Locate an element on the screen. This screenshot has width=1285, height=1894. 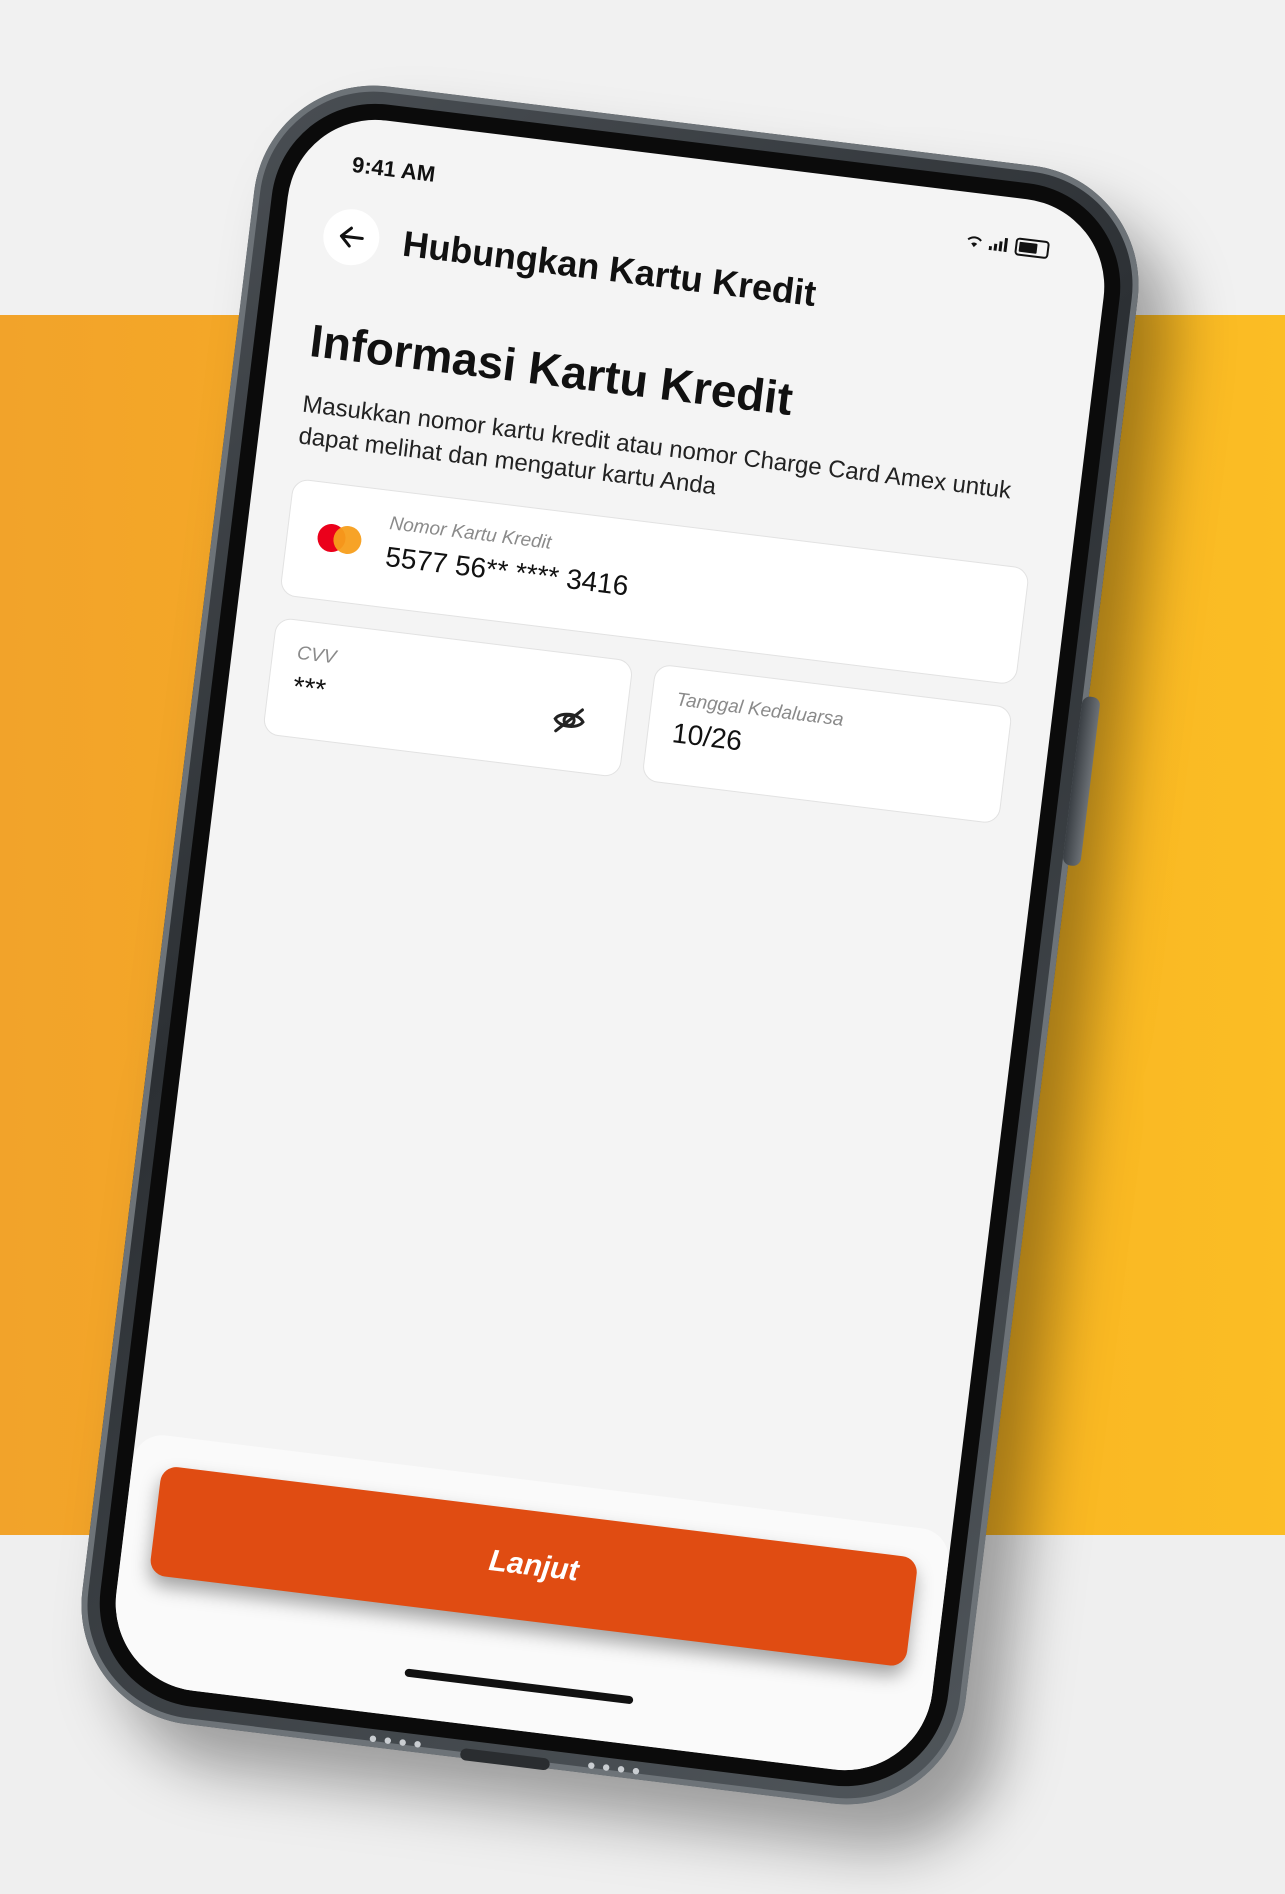
cvv-field: CVV *** is located at coordinates (448, 697).